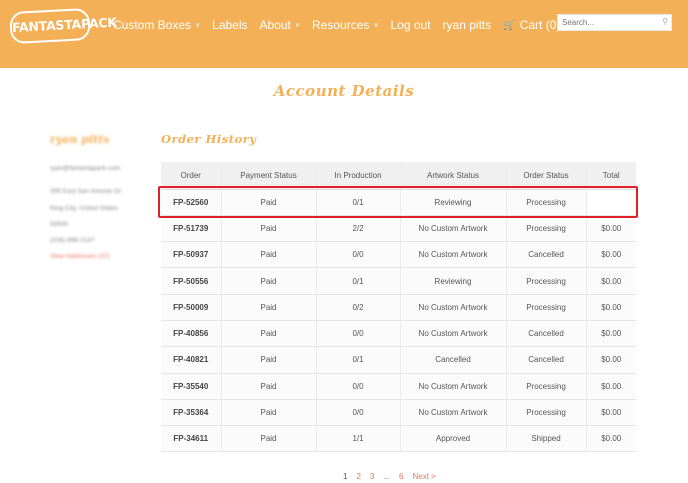 The height and width of the screenshot is (483, 688). I want to click on column-header-in-production: In Production, so click(357, 176).